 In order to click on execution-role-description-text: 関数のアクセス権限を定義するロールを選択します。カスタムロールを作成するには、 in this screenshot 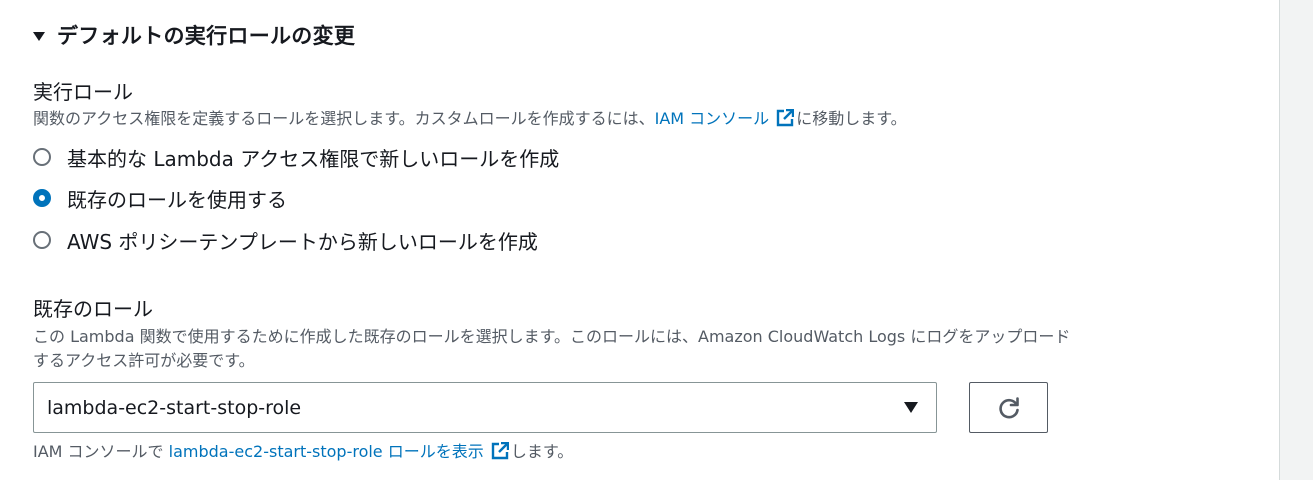, I will do `click(344, 118)`.